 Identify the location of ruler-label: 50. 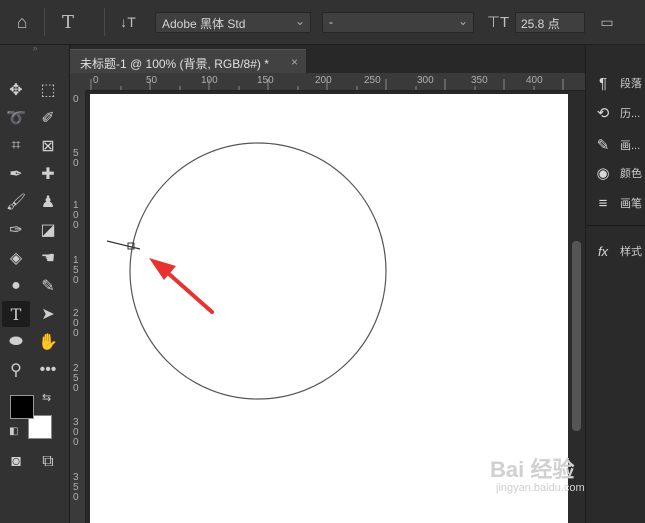
(152, 80).